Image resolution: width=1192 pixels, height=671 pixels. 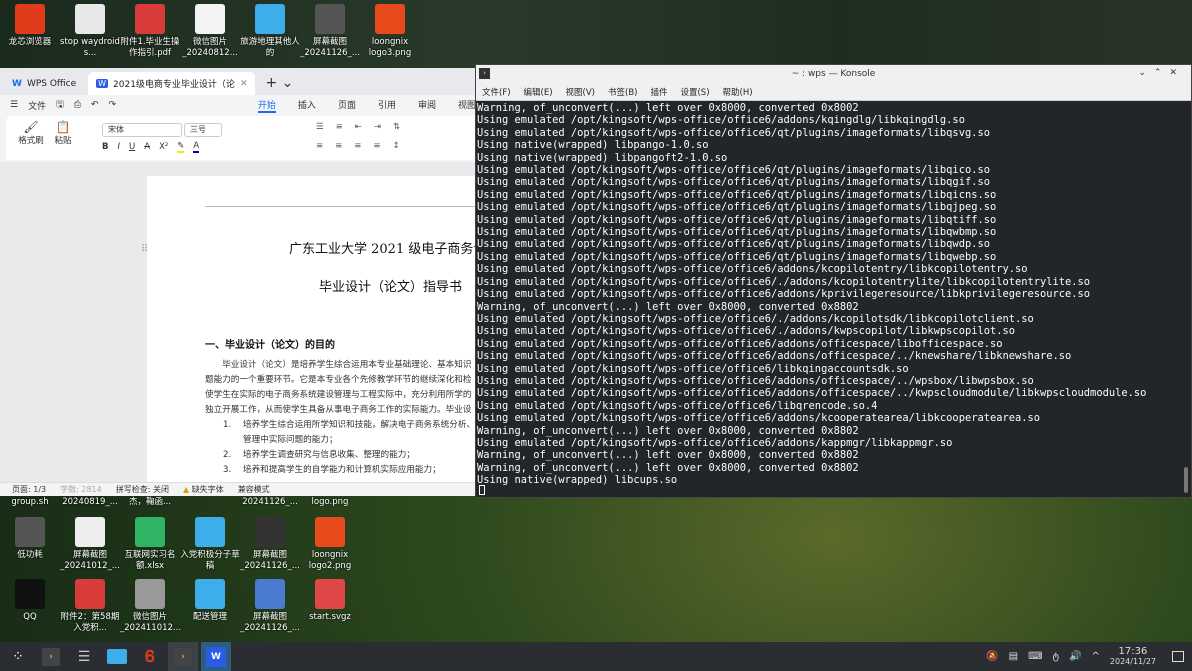 What do you see at coordinates (150, 19) in the screenshot?
I see `pdf-icon` at bounding box center [150, 19].